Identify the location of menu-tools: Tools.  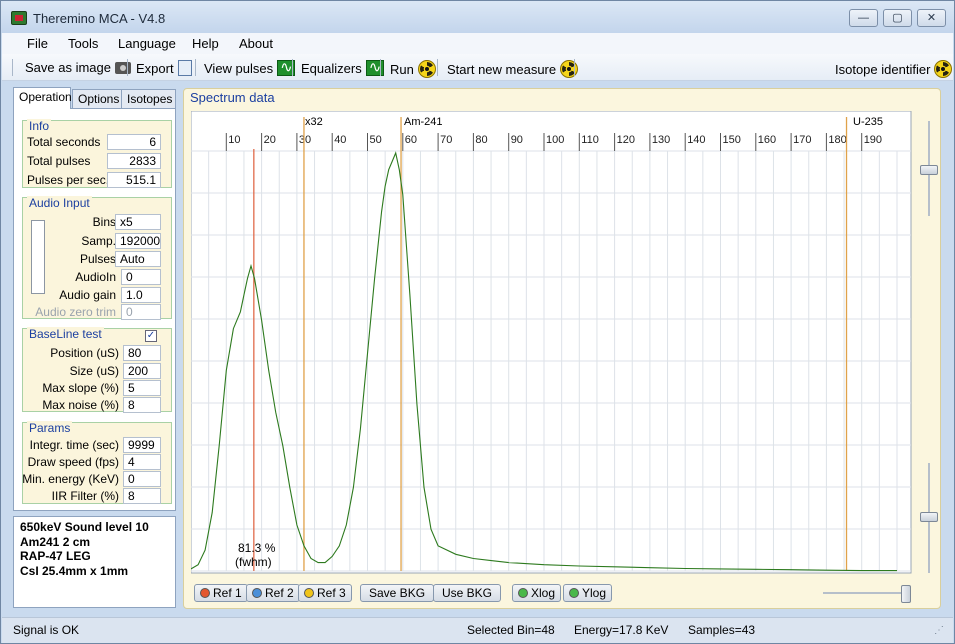
(83, 43).